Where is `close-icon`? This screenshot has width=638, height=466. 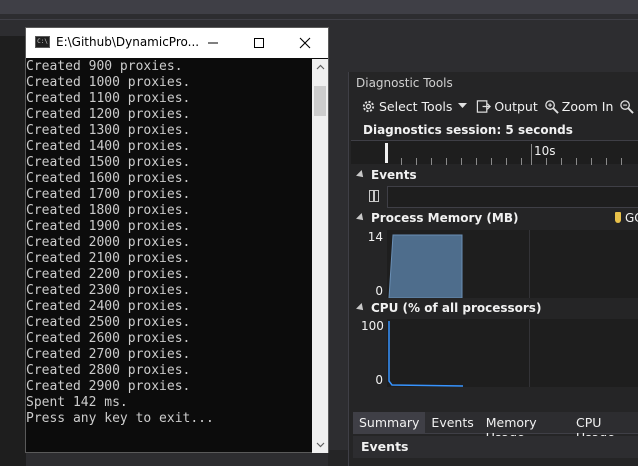 close-icon is located at coordinates (305, 43).